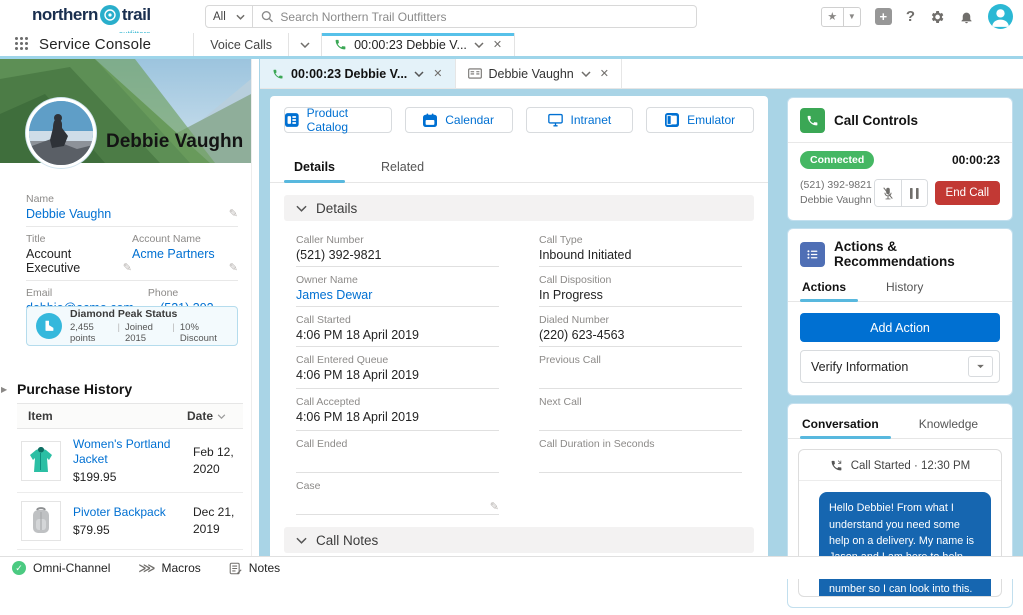 Image resolution: width=1023 pixels, height=615 pixels. Describe the element at coordinates (948, 424) in the screenshot. I see `tab-knowledge: Knowledge` at that location.